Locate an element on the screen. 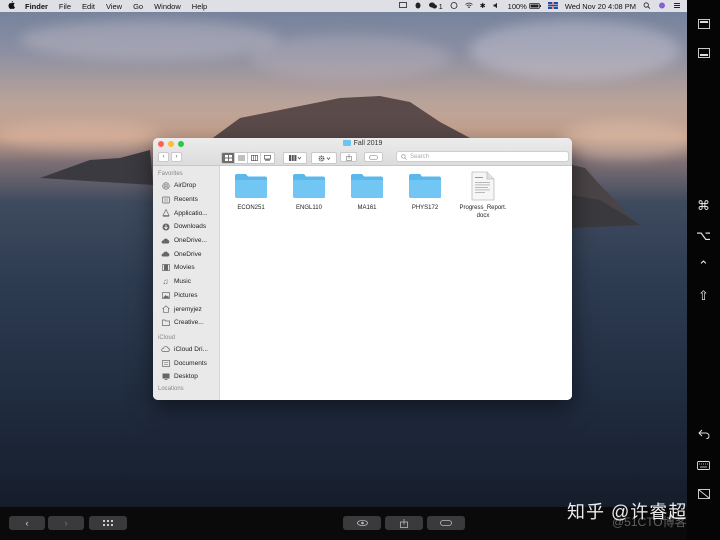 The width and height of the screenshot is (720, 540). bluetooth-icon: ✱ is located at coordinates (483, 6).